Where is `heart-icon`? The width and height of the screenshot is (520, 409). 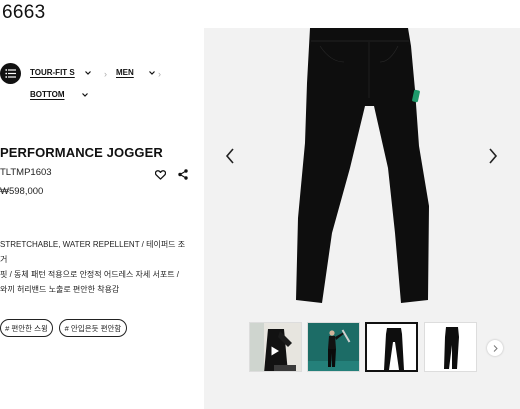
heart-icon is located at coordinates (160, 175).